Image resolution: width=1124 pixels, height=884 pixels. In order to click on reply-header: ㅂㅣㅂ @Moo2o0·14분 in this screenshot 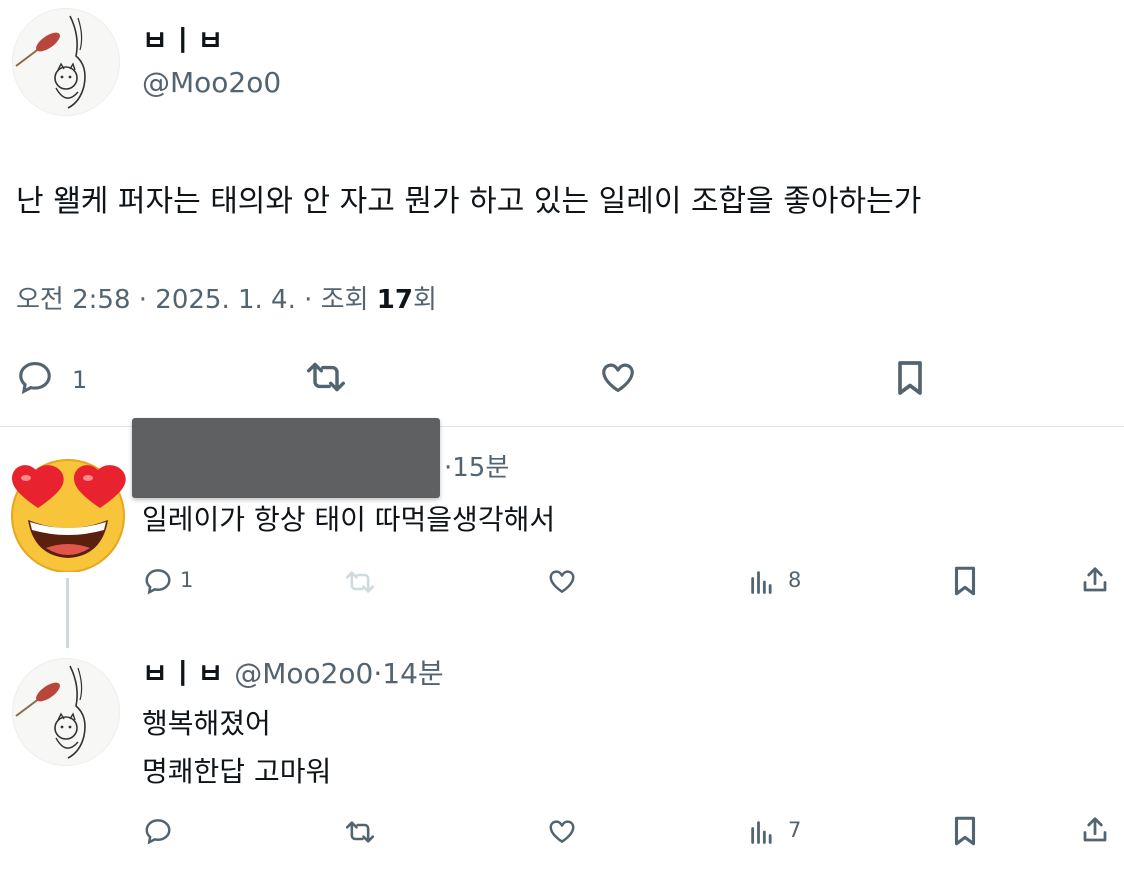, I will do `click(293, 674)`.